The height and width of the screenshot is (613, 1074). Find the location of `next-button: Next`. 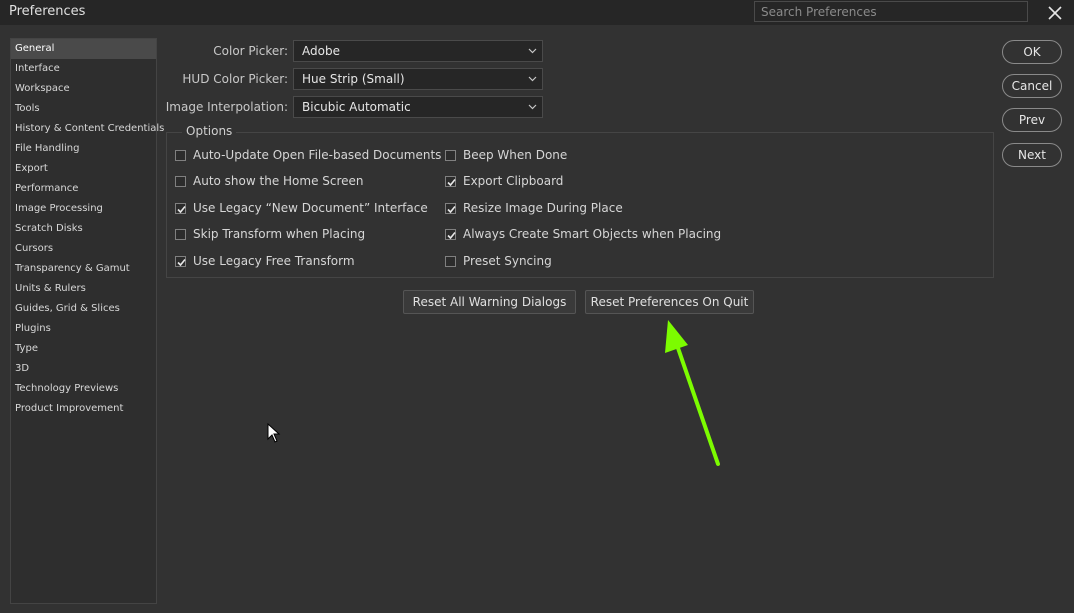

next-button: Next is located at coordinates (1032, 155).